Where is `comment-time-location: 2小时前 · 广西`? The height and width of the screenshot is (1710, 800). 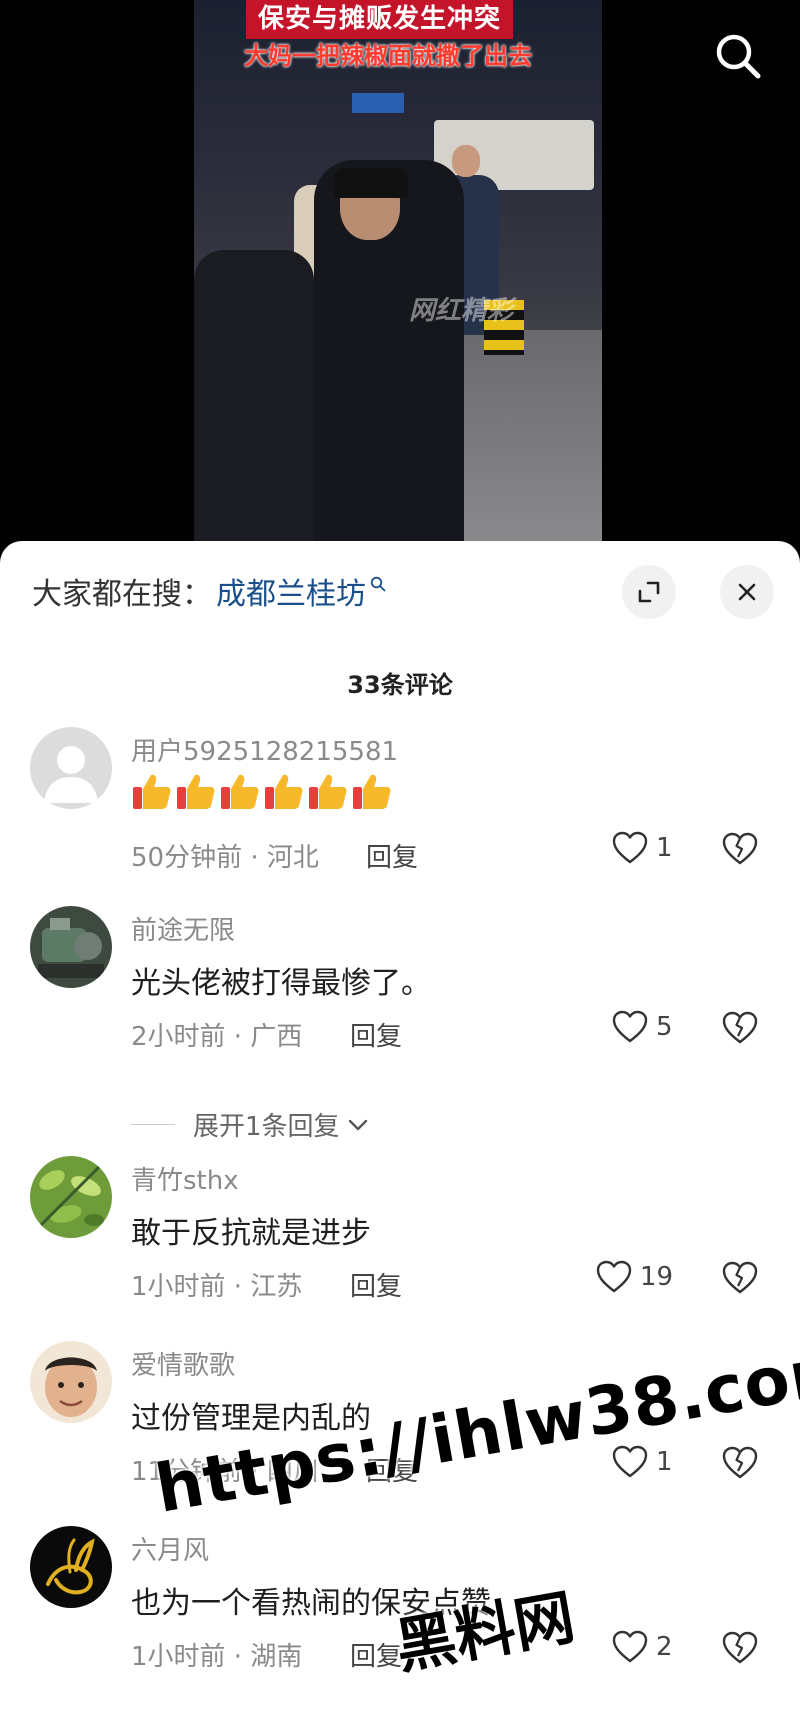
comment-time-location: 2小时前 · 广西 is located at coordinates (217, 1037).